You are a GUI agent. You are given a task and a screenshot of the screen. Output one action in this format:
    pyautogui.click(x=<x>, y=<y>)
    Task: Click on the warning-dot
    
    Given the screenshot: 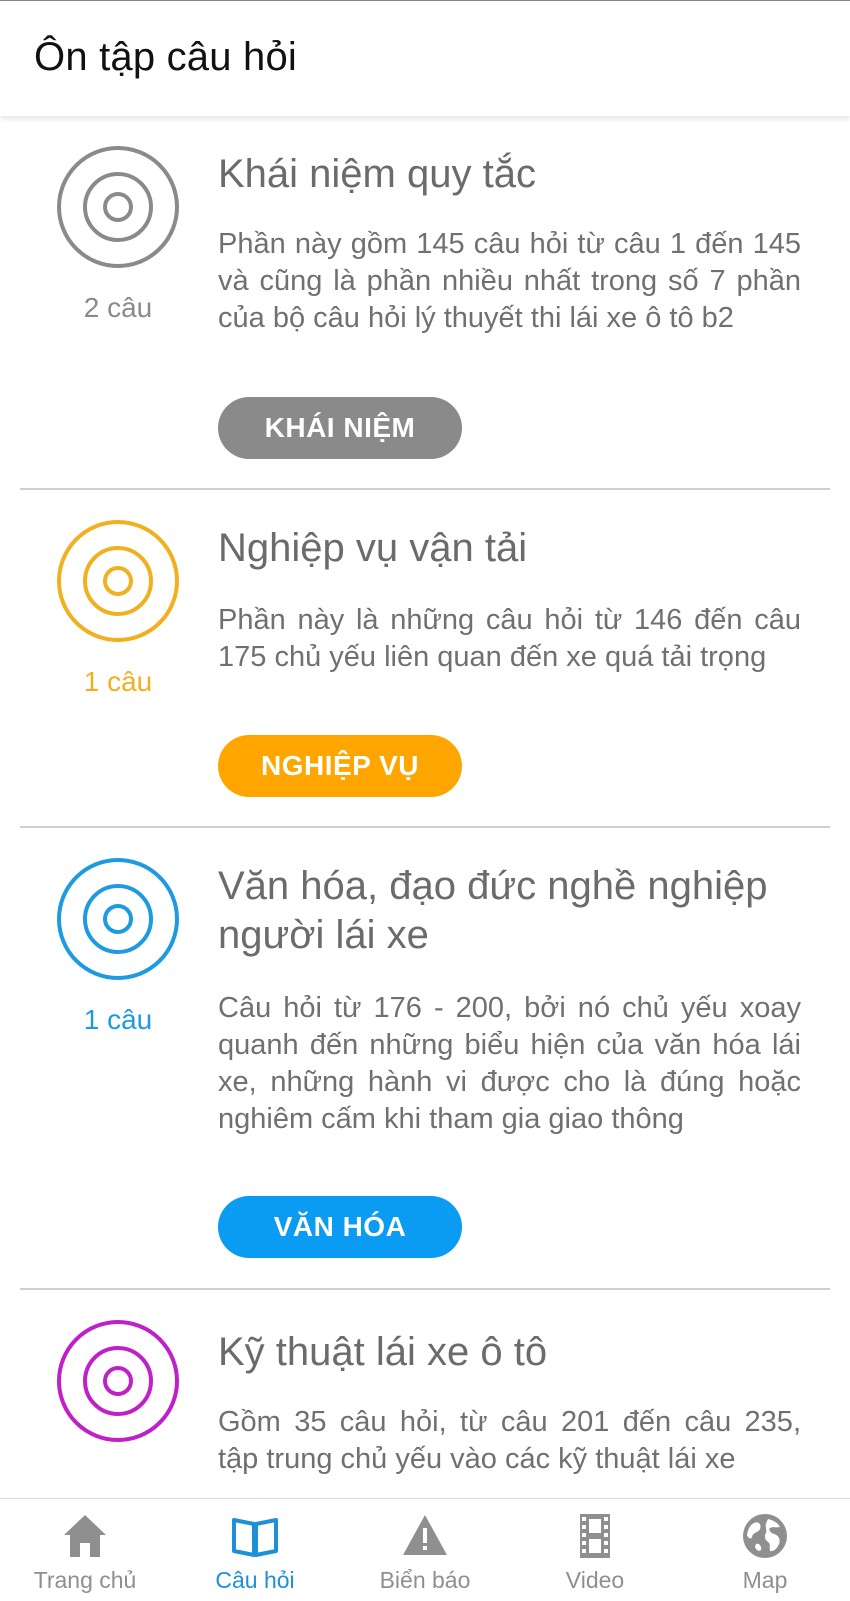 What is the action you would take?
    pyautogui.click(x=425, y=1548)
    